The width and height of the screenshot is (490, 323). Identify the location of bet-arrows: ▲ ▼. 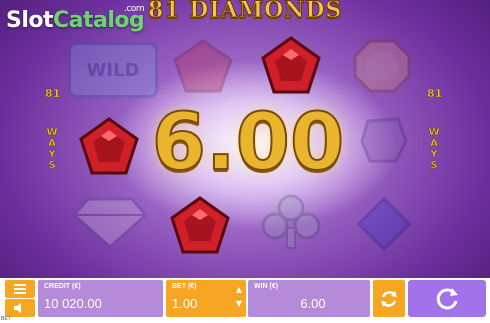
(239, 297).